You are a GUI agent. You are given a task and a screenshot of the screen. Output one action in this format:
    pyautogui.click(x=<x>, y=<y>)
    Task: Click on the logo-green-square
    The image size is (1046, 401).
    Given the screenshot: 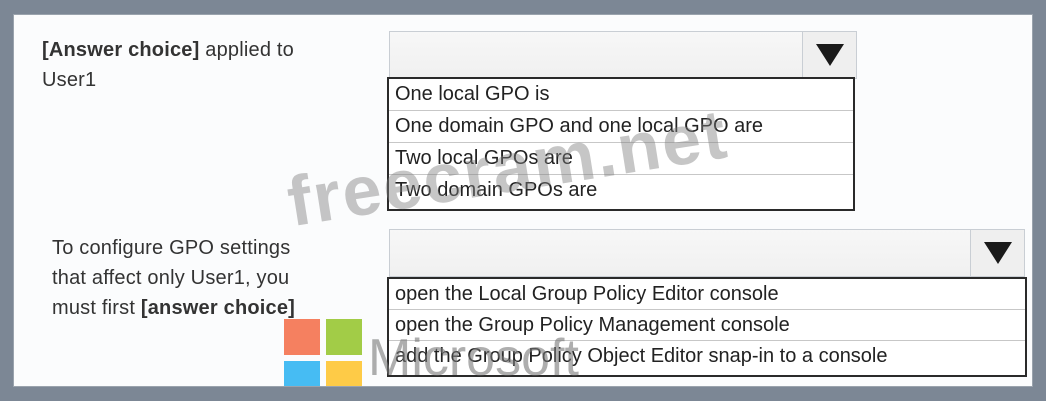 What is the action you would take?
    pyautogui.click(x=344, y=337)
    